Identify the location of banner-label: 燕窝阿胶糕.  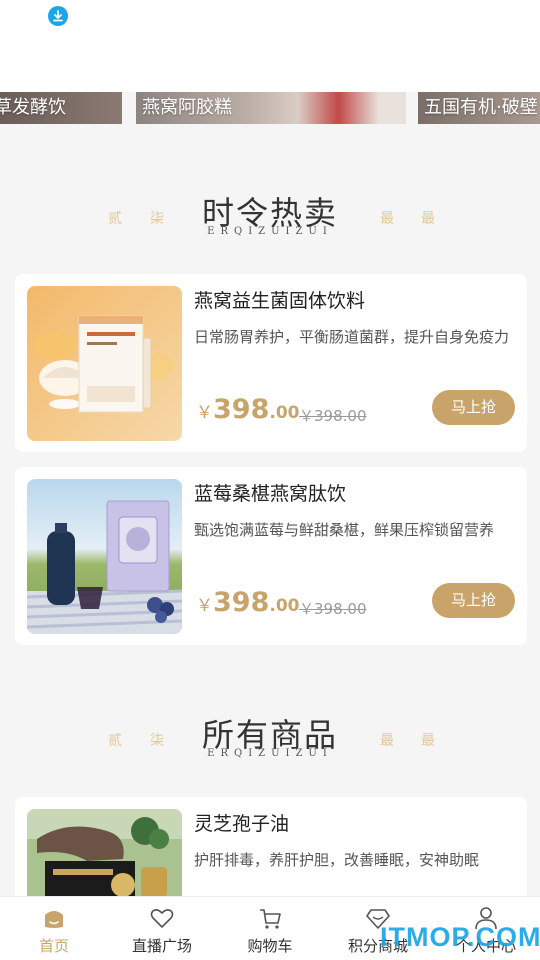
(187, 107).